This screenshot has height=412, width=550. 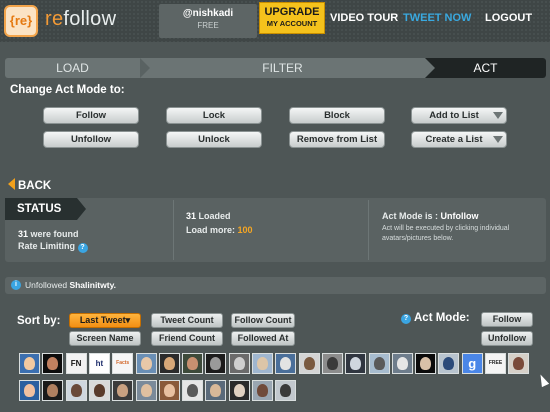 What do you see at coordinates (145, 68) in the screenshot?
I see `step-separator` at bounding box center [145, 68].